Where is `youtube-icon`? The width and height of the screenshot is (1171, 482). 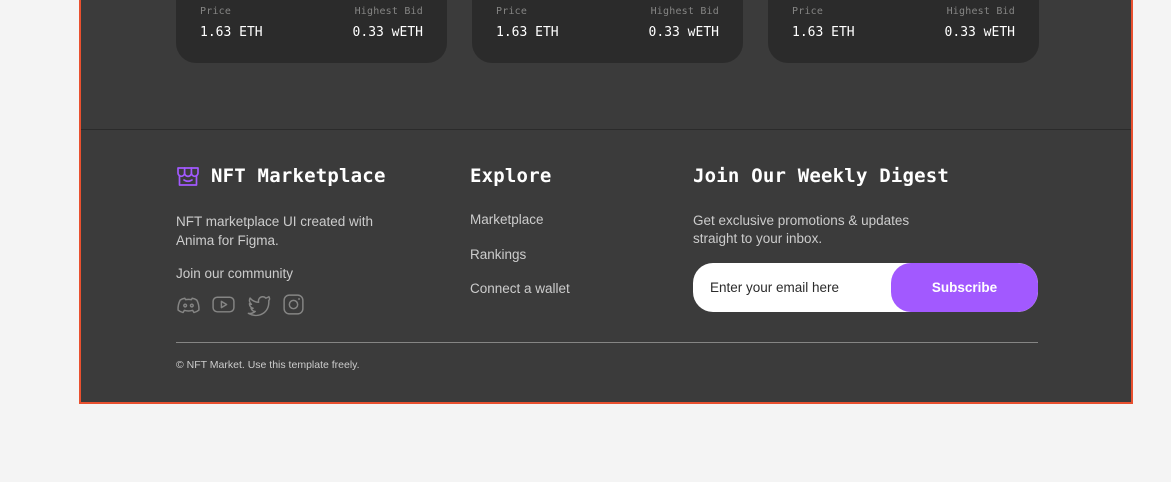 youtube-icon is located at coordinates (223, 304).